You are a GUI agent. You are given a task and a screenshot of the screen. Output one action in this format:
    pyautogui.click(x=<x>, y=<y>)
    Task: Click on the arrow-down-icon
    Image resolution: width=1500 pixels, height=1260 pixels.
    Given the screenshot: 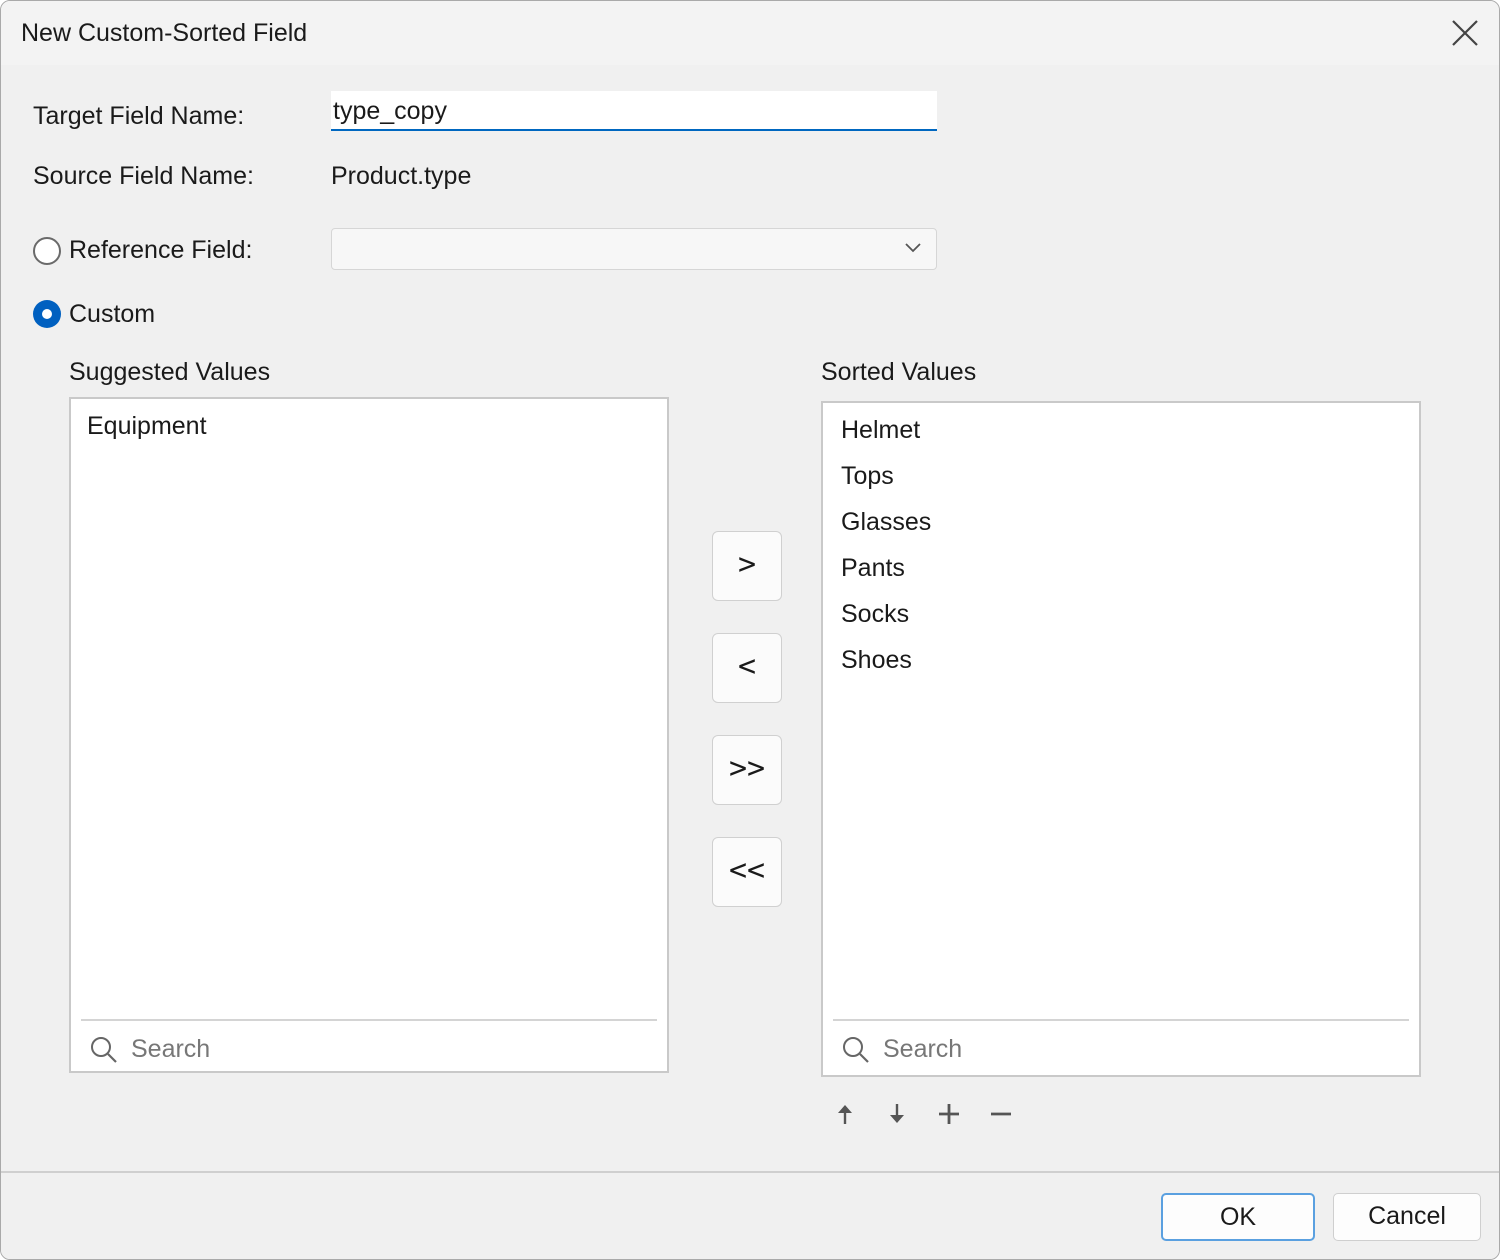 What is the action you would take?
    pyautogui.click(x=897, y=1114)
    